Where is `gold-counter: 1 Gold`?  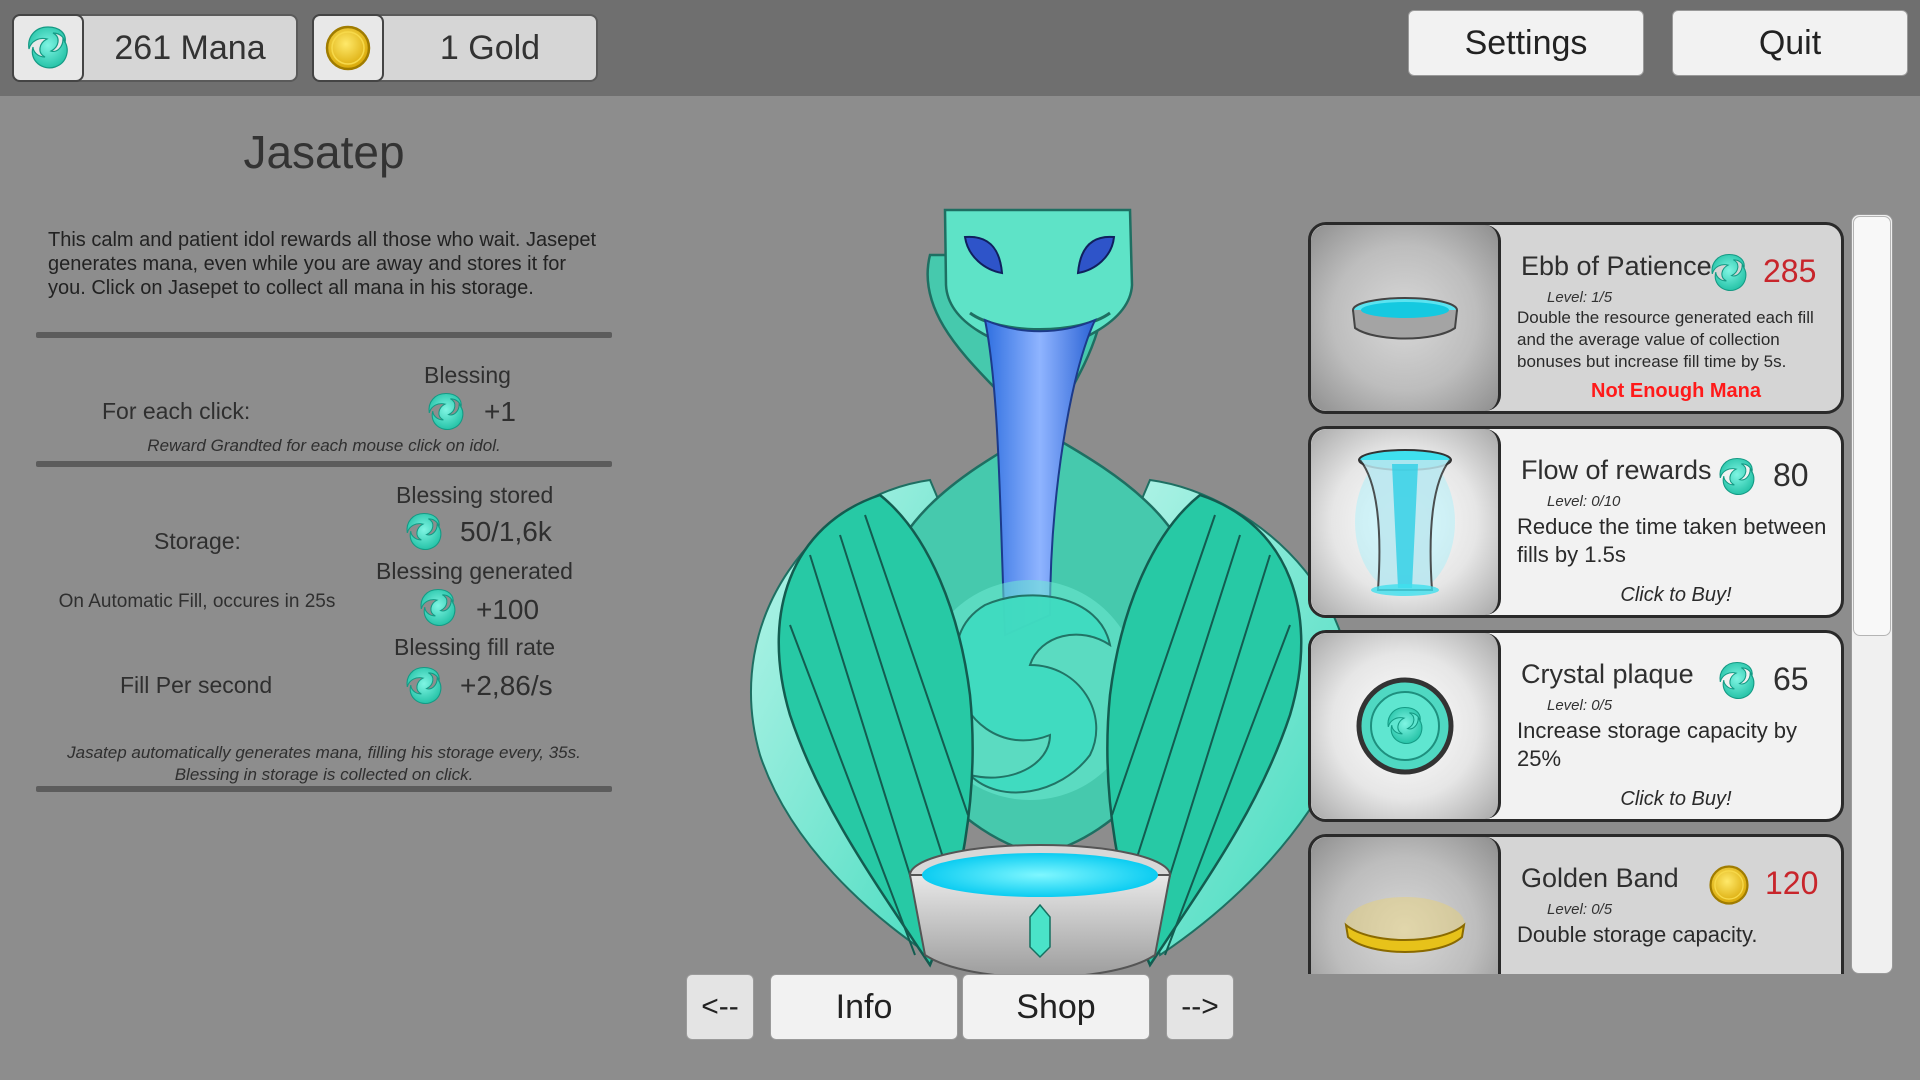
gold-counter: 1 Gold is located at coordinates (455, 48).